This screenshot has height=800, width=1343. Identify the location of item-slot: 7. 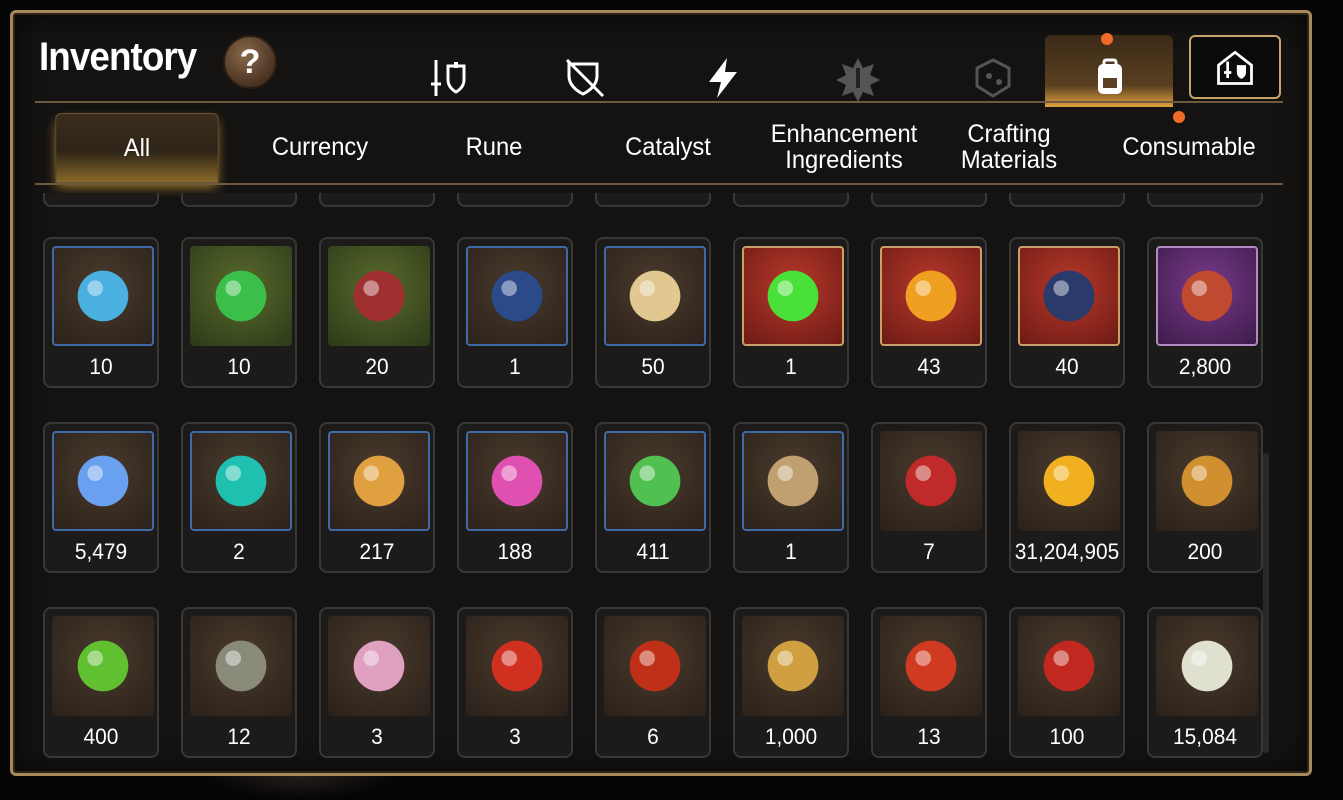
(929, 497).